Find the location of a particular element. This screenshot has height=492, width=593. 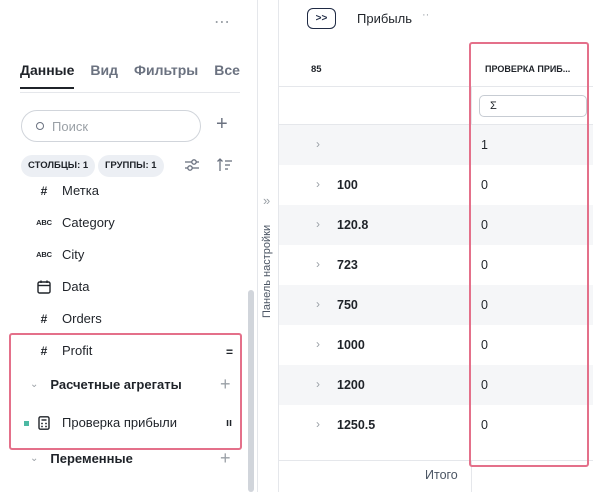

settings-panel-label: Панель настройки is located at coordinates (267, 271).